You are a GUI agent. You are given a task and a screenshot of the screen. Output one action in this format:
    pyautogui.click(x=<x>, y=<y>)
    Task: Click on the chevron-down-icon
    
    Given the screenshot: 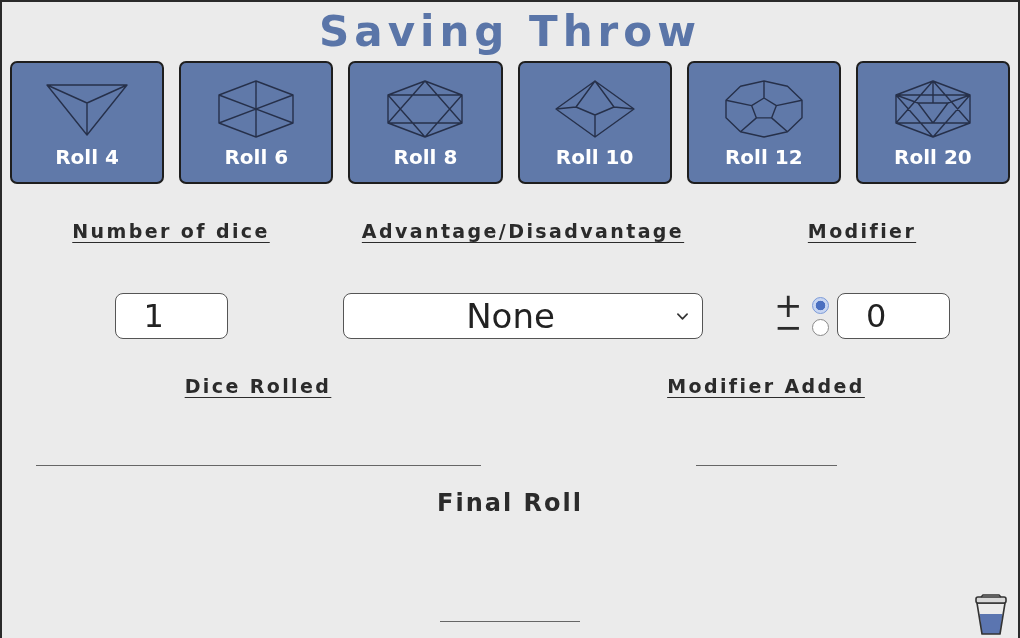 What is the action you would take?
    pyautogui.click(x=682, y=316)
    